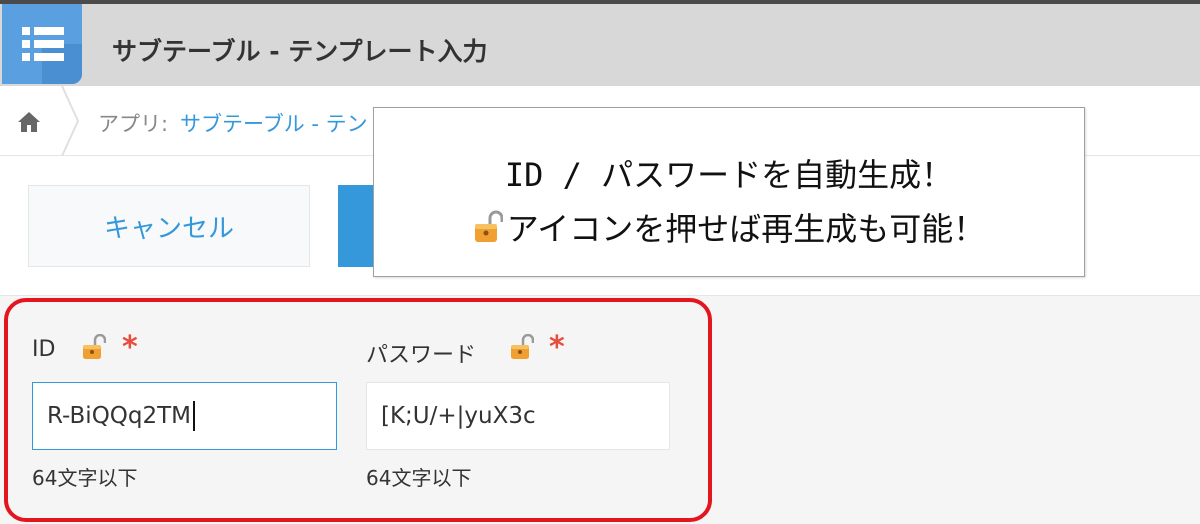 The image size is (1200, 524). I want to click on callout-line-2: アイコンを押せば再生成も可能！, so click(729, 227).